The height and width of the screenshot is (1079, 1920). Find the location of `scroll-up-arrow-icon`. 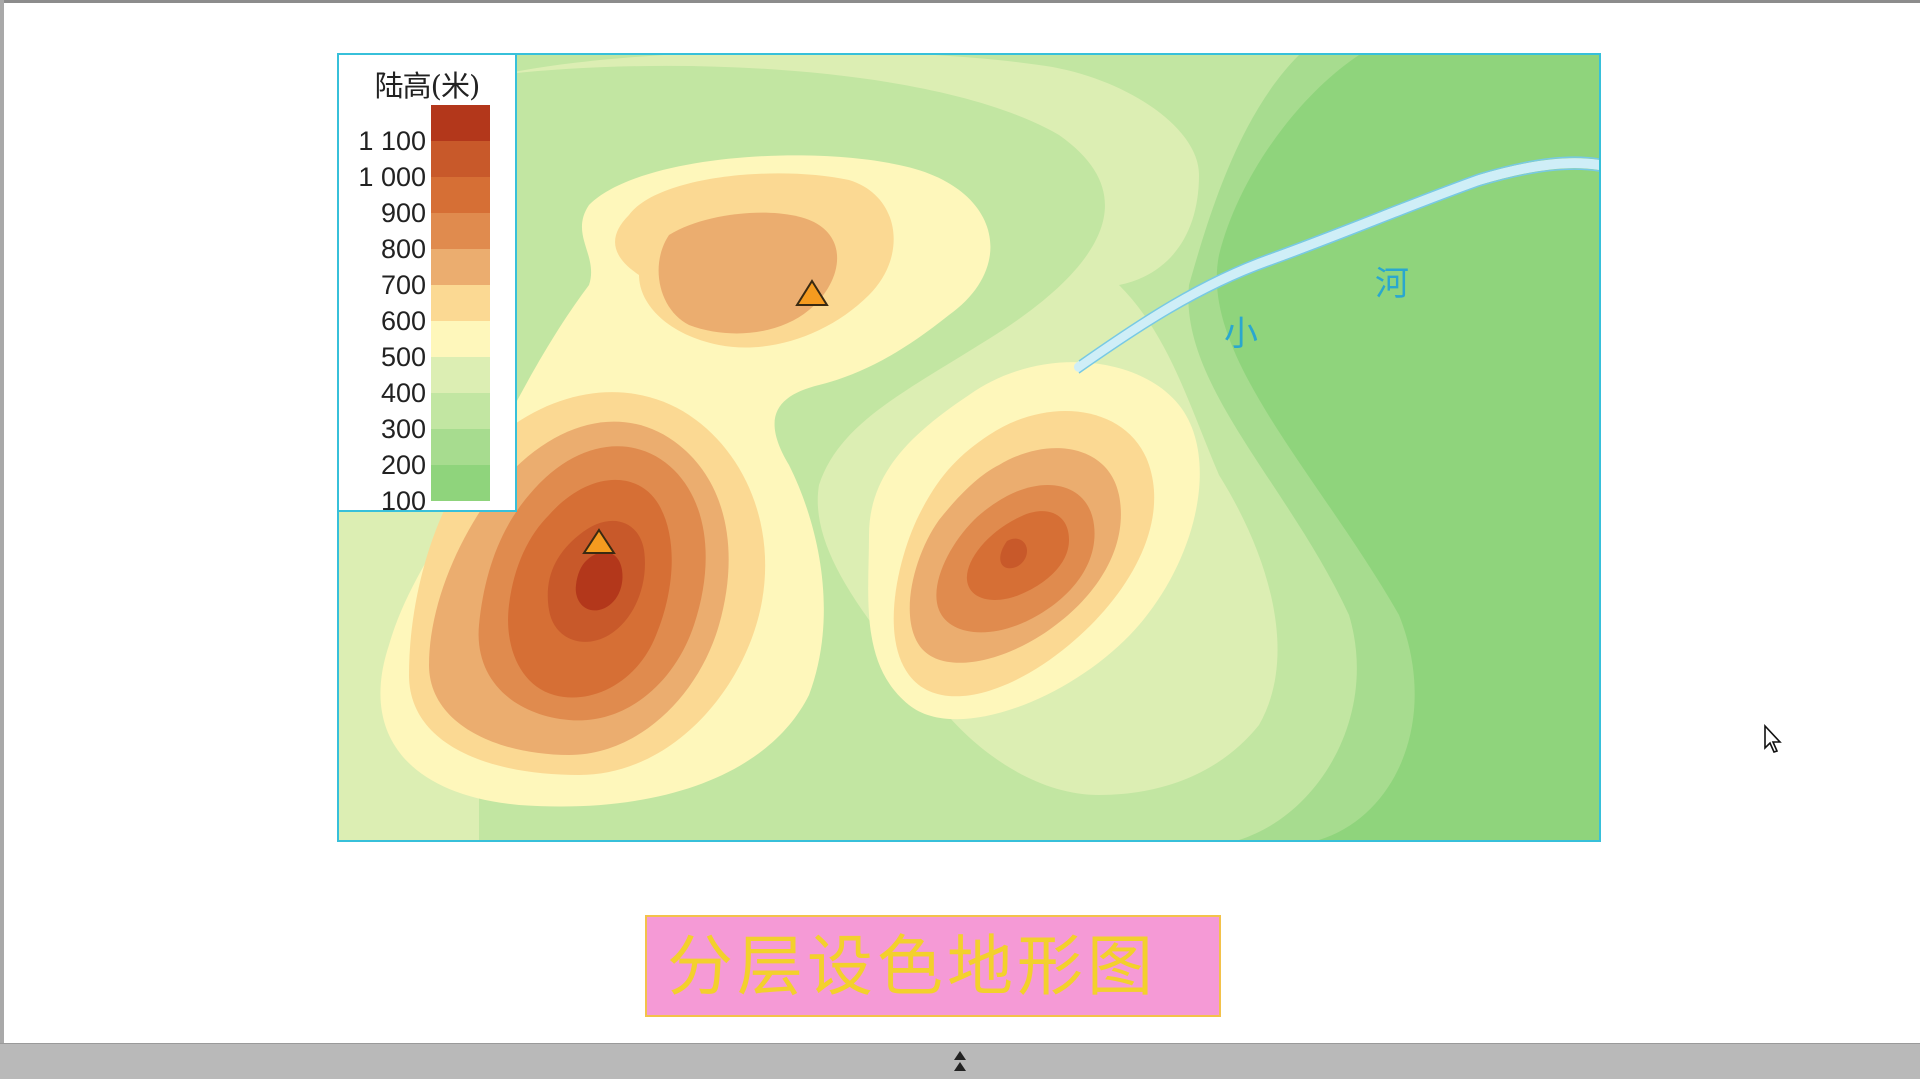

scroll-up-arrow-icon is located at coordinates (960, 1060).